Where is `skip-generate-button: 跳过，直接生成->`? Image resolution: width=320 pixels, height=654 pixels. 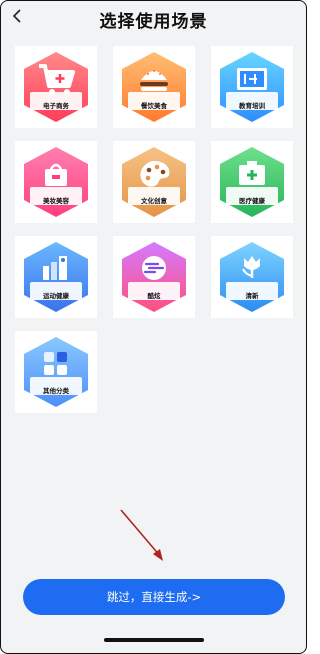
skip-generate-button: 跳过，直接生成-> is located at coordinates (154, 597).